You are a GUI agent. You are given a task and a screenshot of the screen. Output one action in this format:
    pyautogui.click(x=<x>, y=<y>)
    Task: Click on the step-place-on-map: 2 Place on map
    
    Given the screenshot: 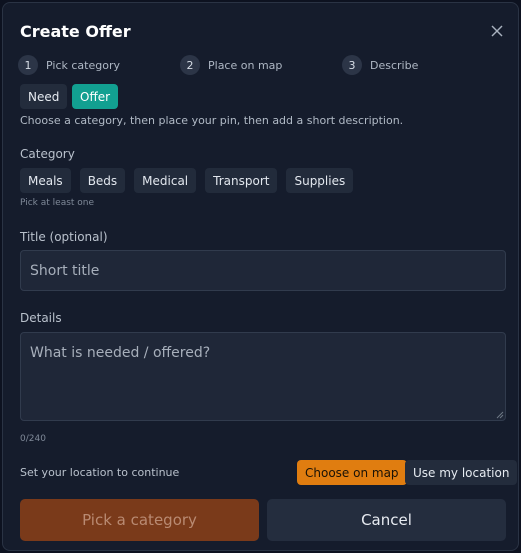 What is the action you would take?
    pyautogui.click(x=231, y=65)
    